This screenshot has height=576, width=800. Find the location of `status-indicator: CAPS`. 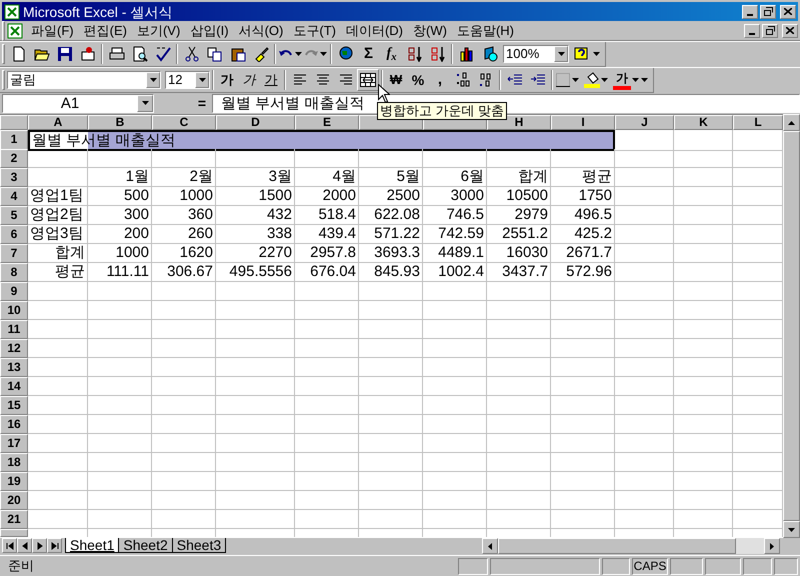

status-indicator: CAPS is located at coordinates (650, 566).